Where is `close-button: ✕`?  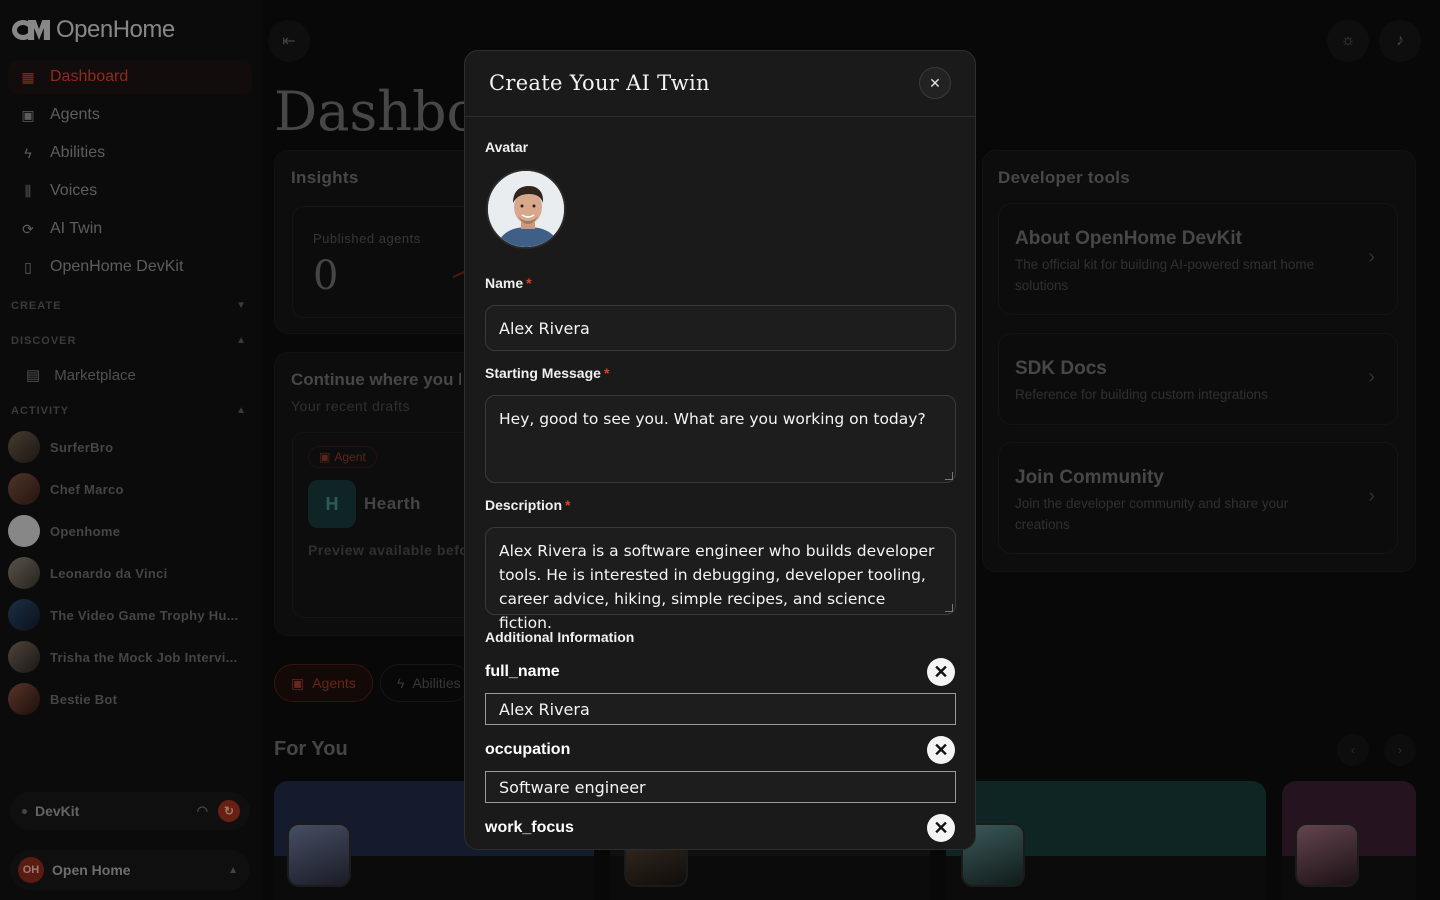
close-button: ✕ is located at coordinates (935, 83).